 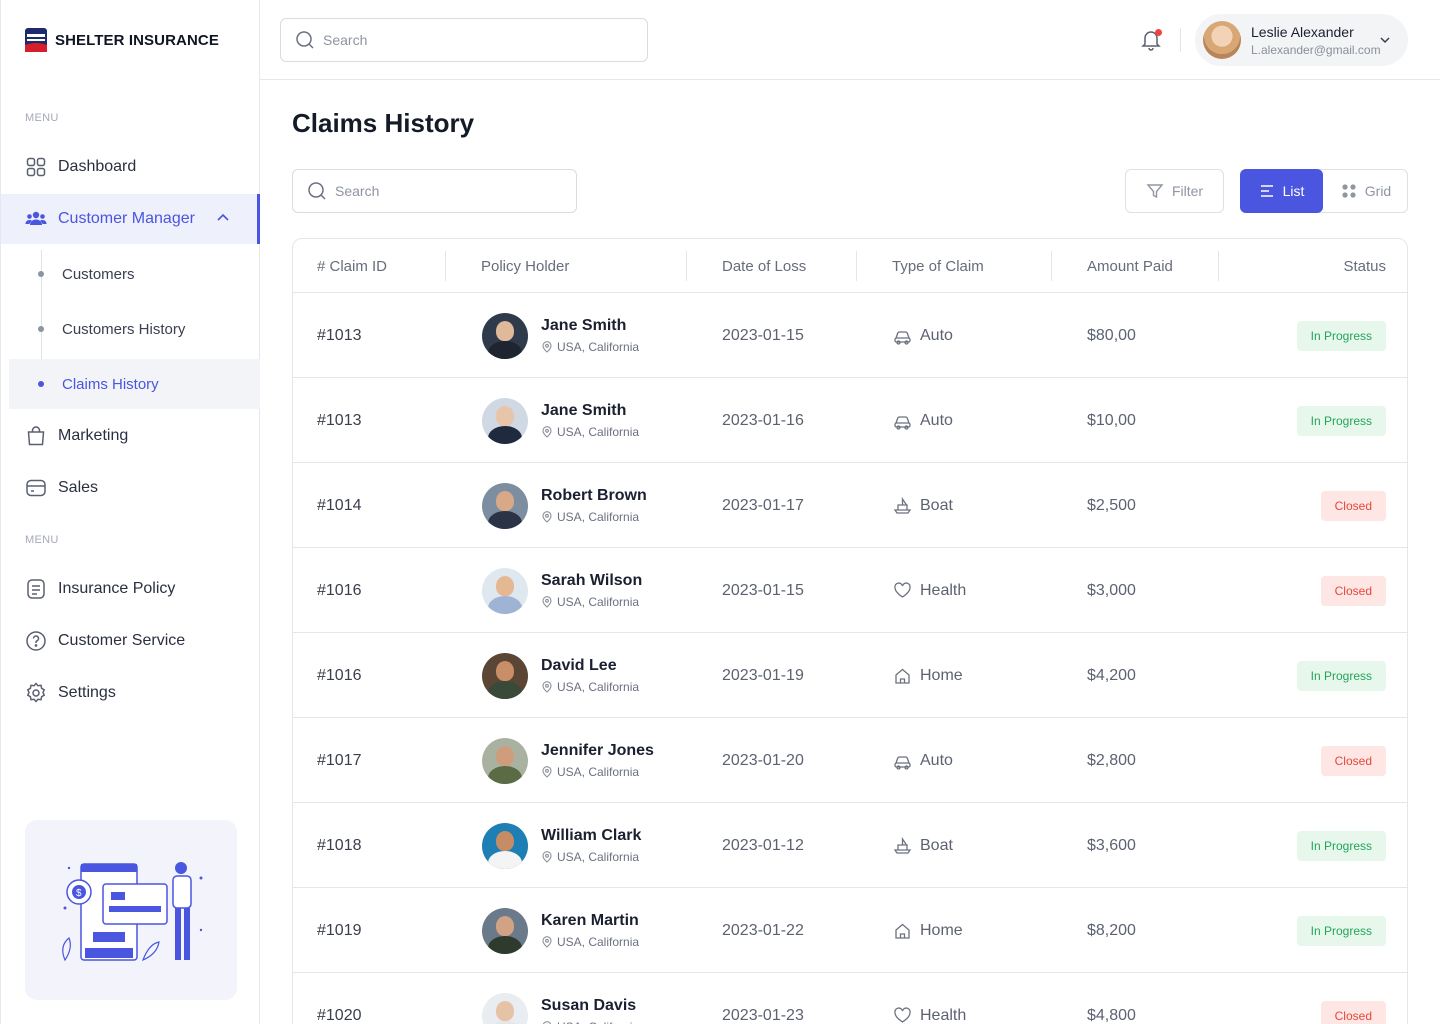 I want to click on column-header-date-of-loss: Date of Loss, so click(x=764, y=266).